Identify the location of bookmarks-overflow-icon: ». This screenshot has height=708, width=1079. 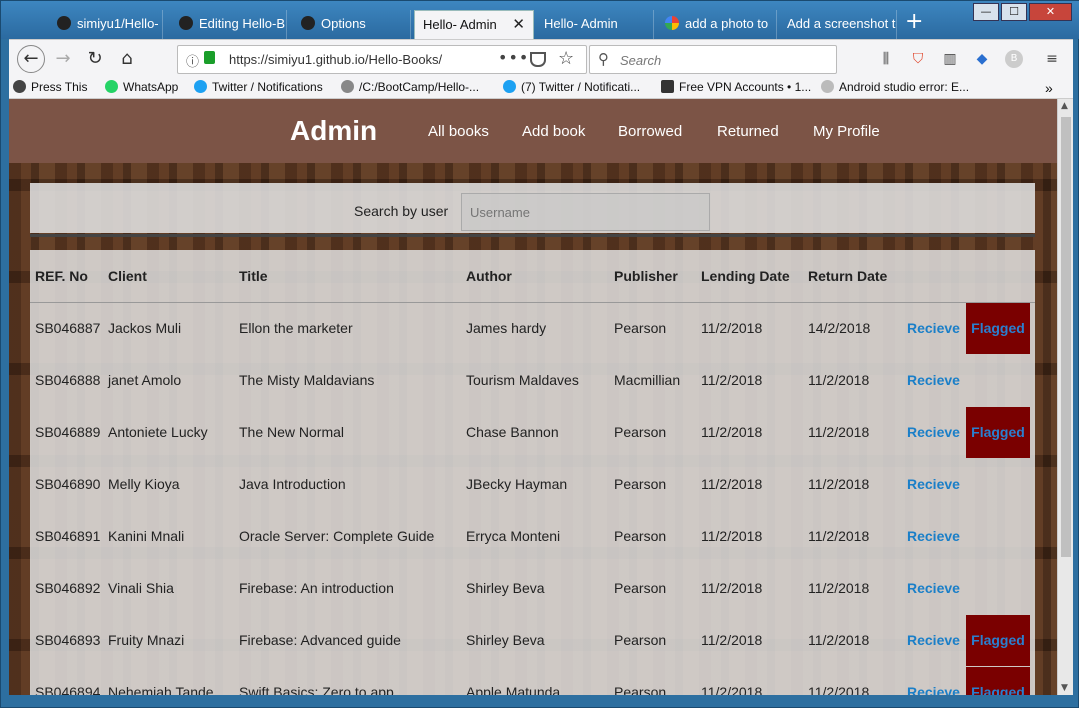
(1049, 88).